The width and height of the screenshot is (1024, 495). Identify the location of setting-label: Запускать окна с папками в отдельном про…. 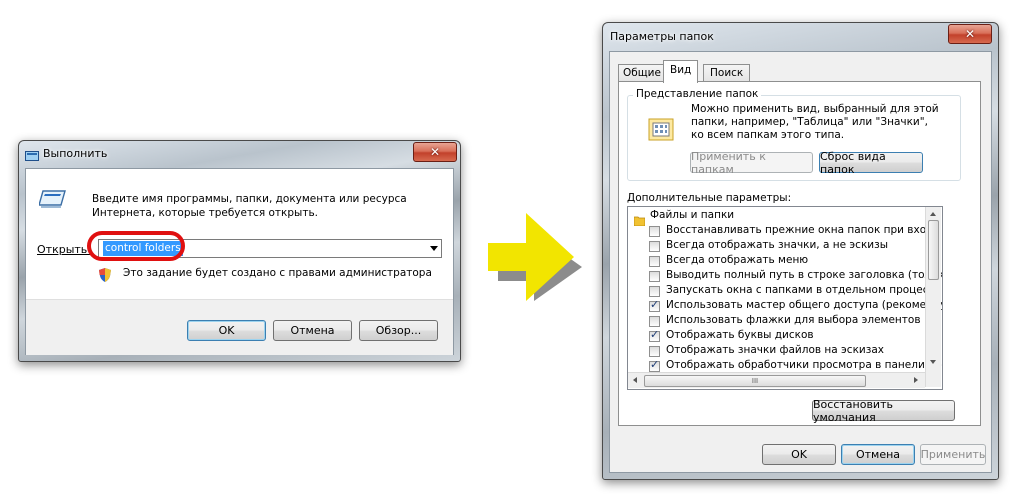
(803, 290).